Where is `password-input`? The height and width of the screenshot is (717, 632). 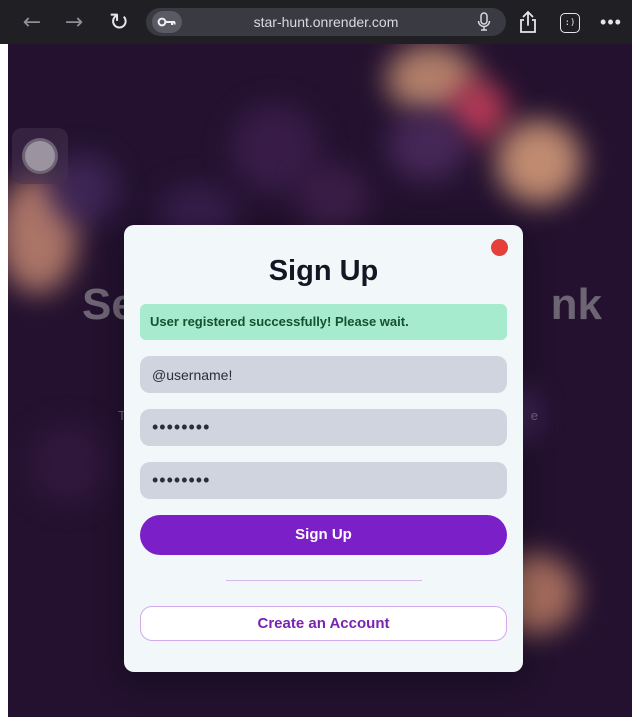
password-input is located at coordinates (323, 427).